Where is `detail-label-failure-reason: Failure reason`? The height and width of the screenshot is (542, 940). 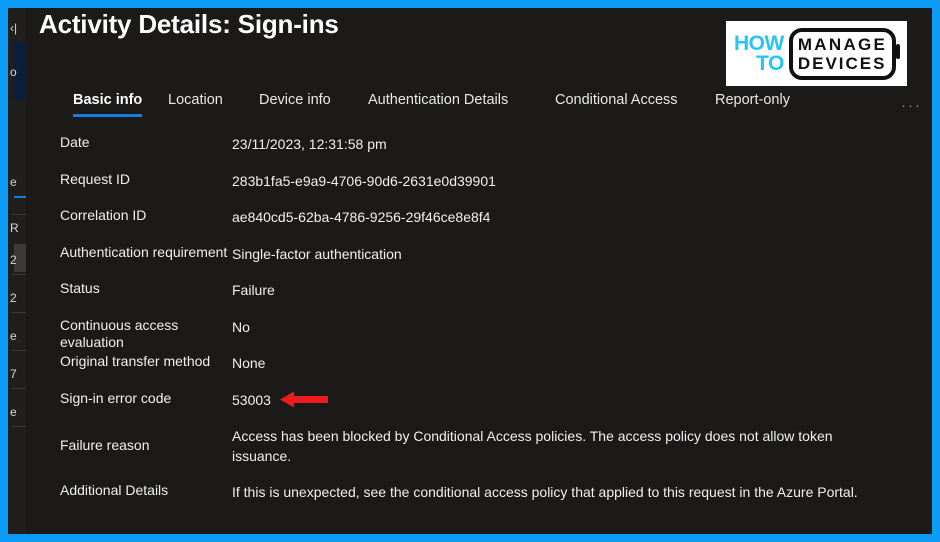 detail-label-failure-reason: Failure reason is located at coordinates (105, 445).